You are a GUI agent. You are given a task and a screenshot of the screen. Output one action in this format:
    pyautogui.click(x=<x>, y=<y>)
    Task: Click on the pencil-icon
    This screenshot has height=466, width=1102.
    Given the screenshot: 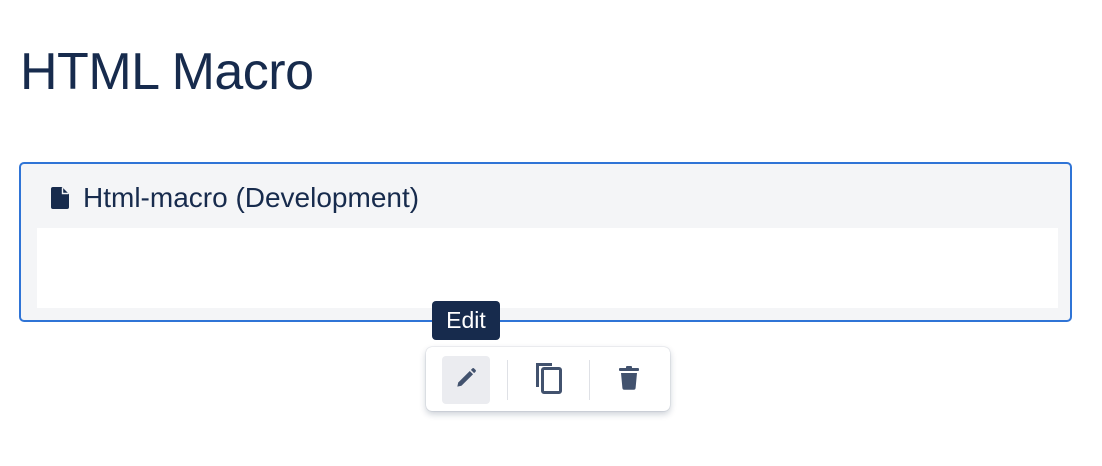 What is the action you would take?
    pyautogui.click(x=466, y=380)
    